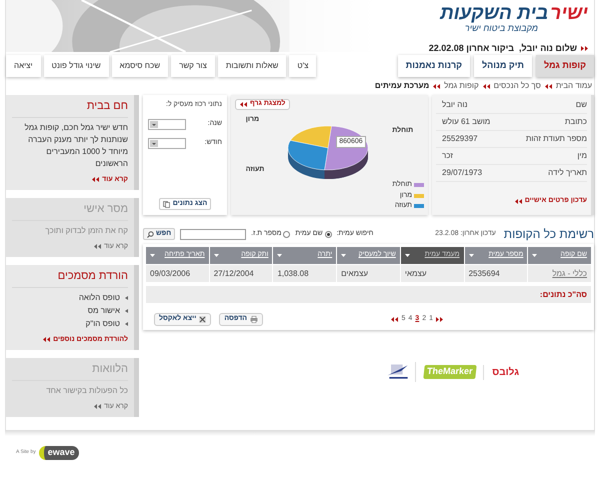 The image size is (600, 479). I want to click on document-link: טופס הלואה, so click(99, 298).